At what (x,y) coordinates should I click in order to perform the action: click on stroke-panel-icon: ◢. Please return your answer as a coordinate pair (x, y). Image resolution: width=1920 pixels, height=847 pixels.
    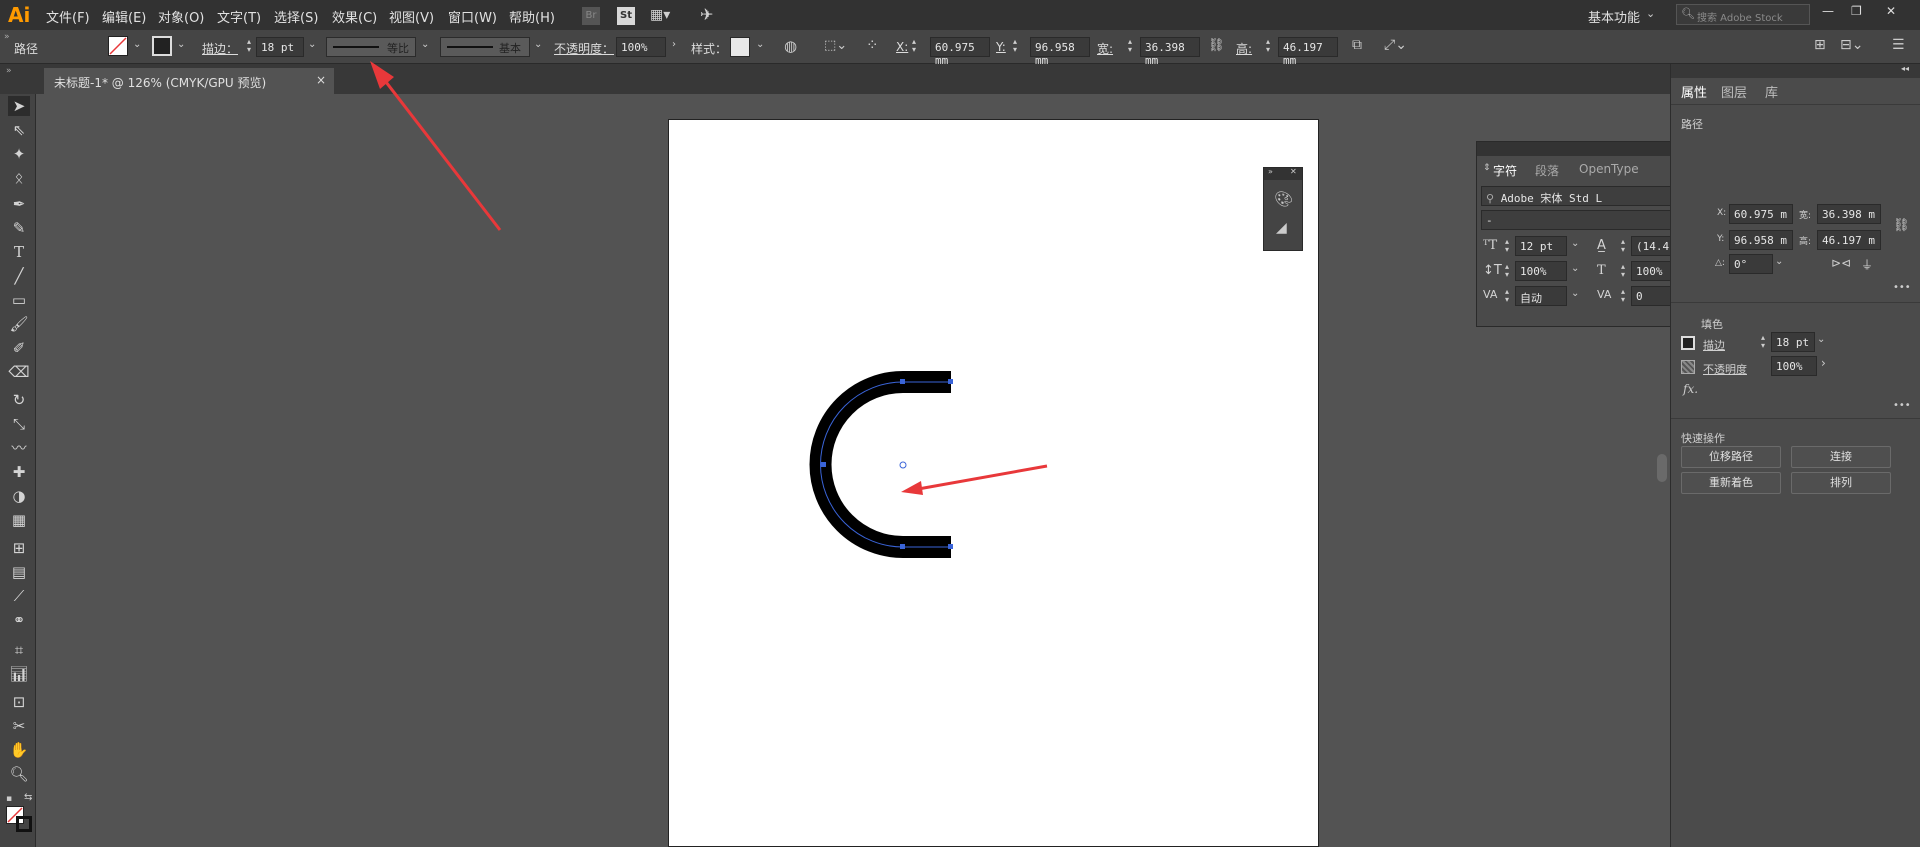
    Looking at the image, I should click on (1281, 228).